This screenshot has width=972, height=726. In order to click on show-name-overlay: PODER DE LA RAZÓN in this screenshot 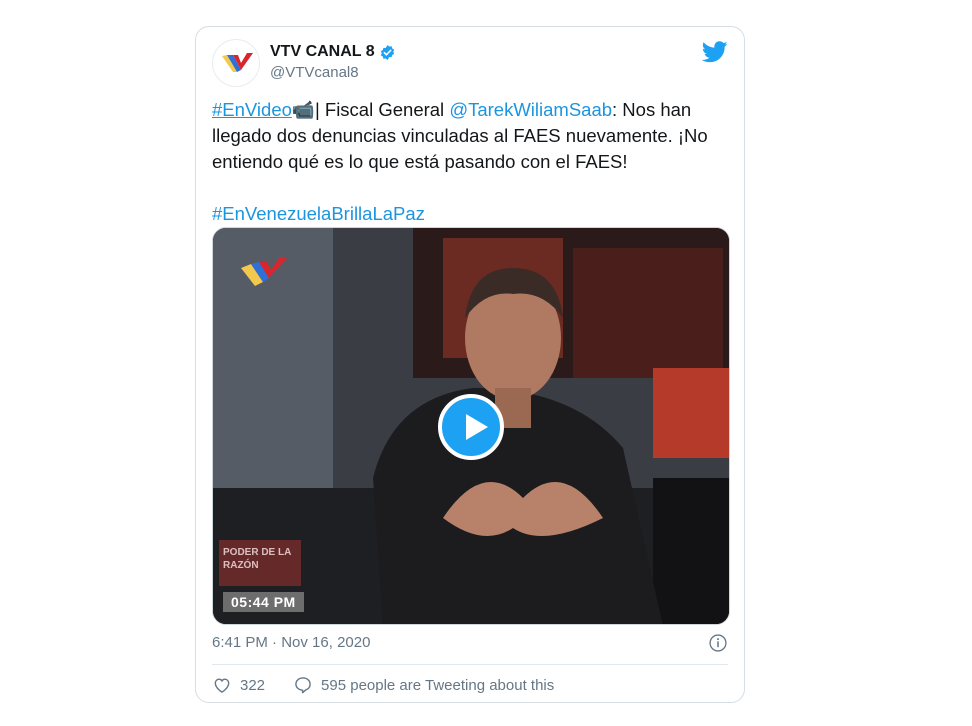, I will do `click(260, 563)`.